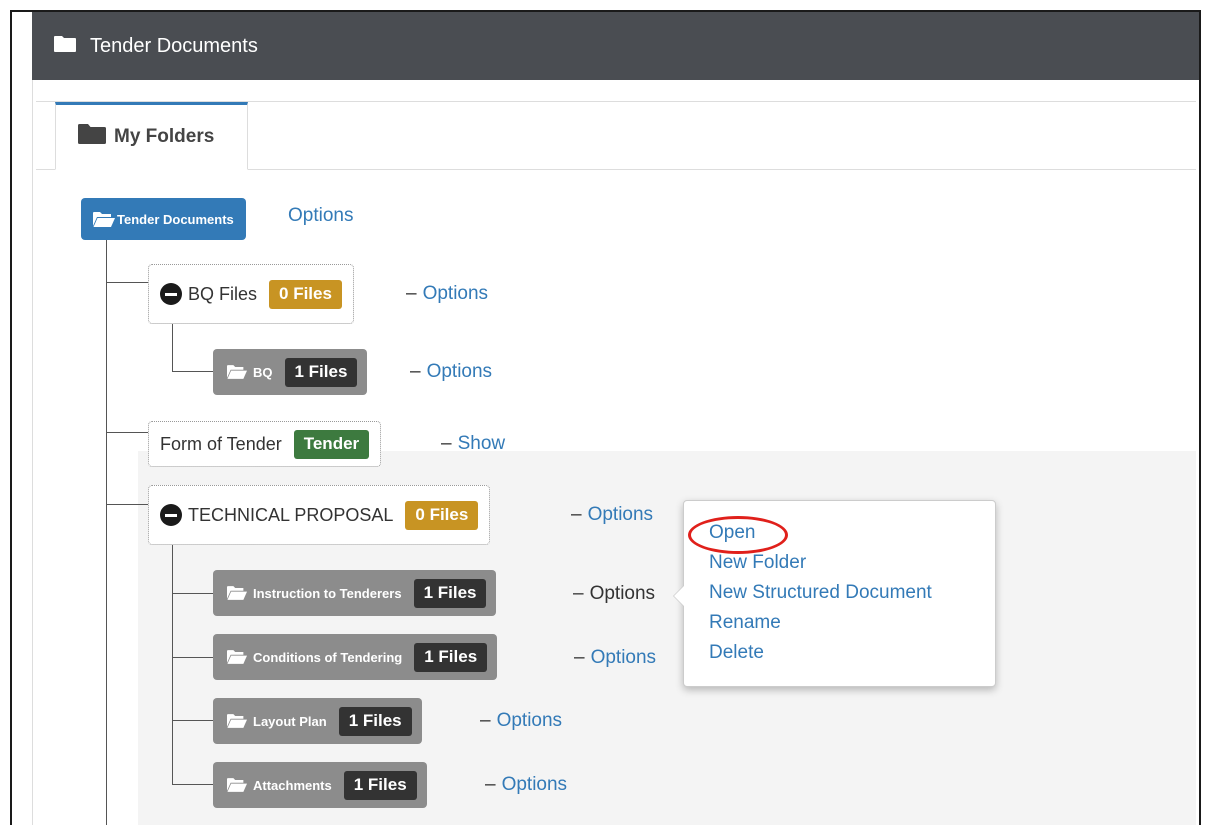 Image resolution: width=1211 pixels, height=825 pixels. Describe the element at coordinates (473, 444) in the screenshot. I see `form-of-tender-show-link: – Show` at that location.